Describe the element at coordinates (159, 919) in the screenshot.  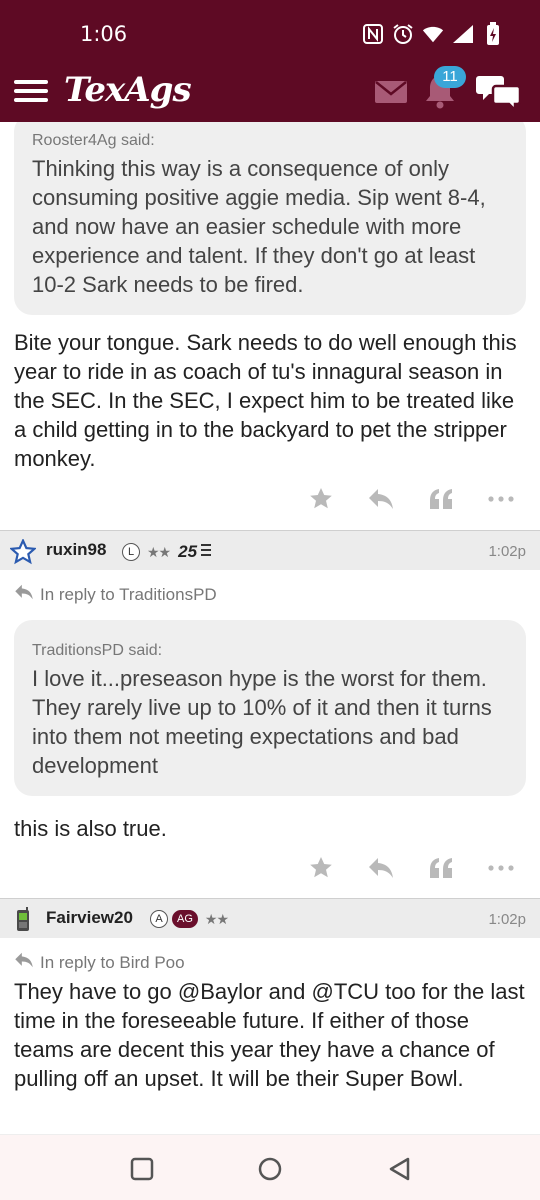
I see `badge-A: A` at that location.